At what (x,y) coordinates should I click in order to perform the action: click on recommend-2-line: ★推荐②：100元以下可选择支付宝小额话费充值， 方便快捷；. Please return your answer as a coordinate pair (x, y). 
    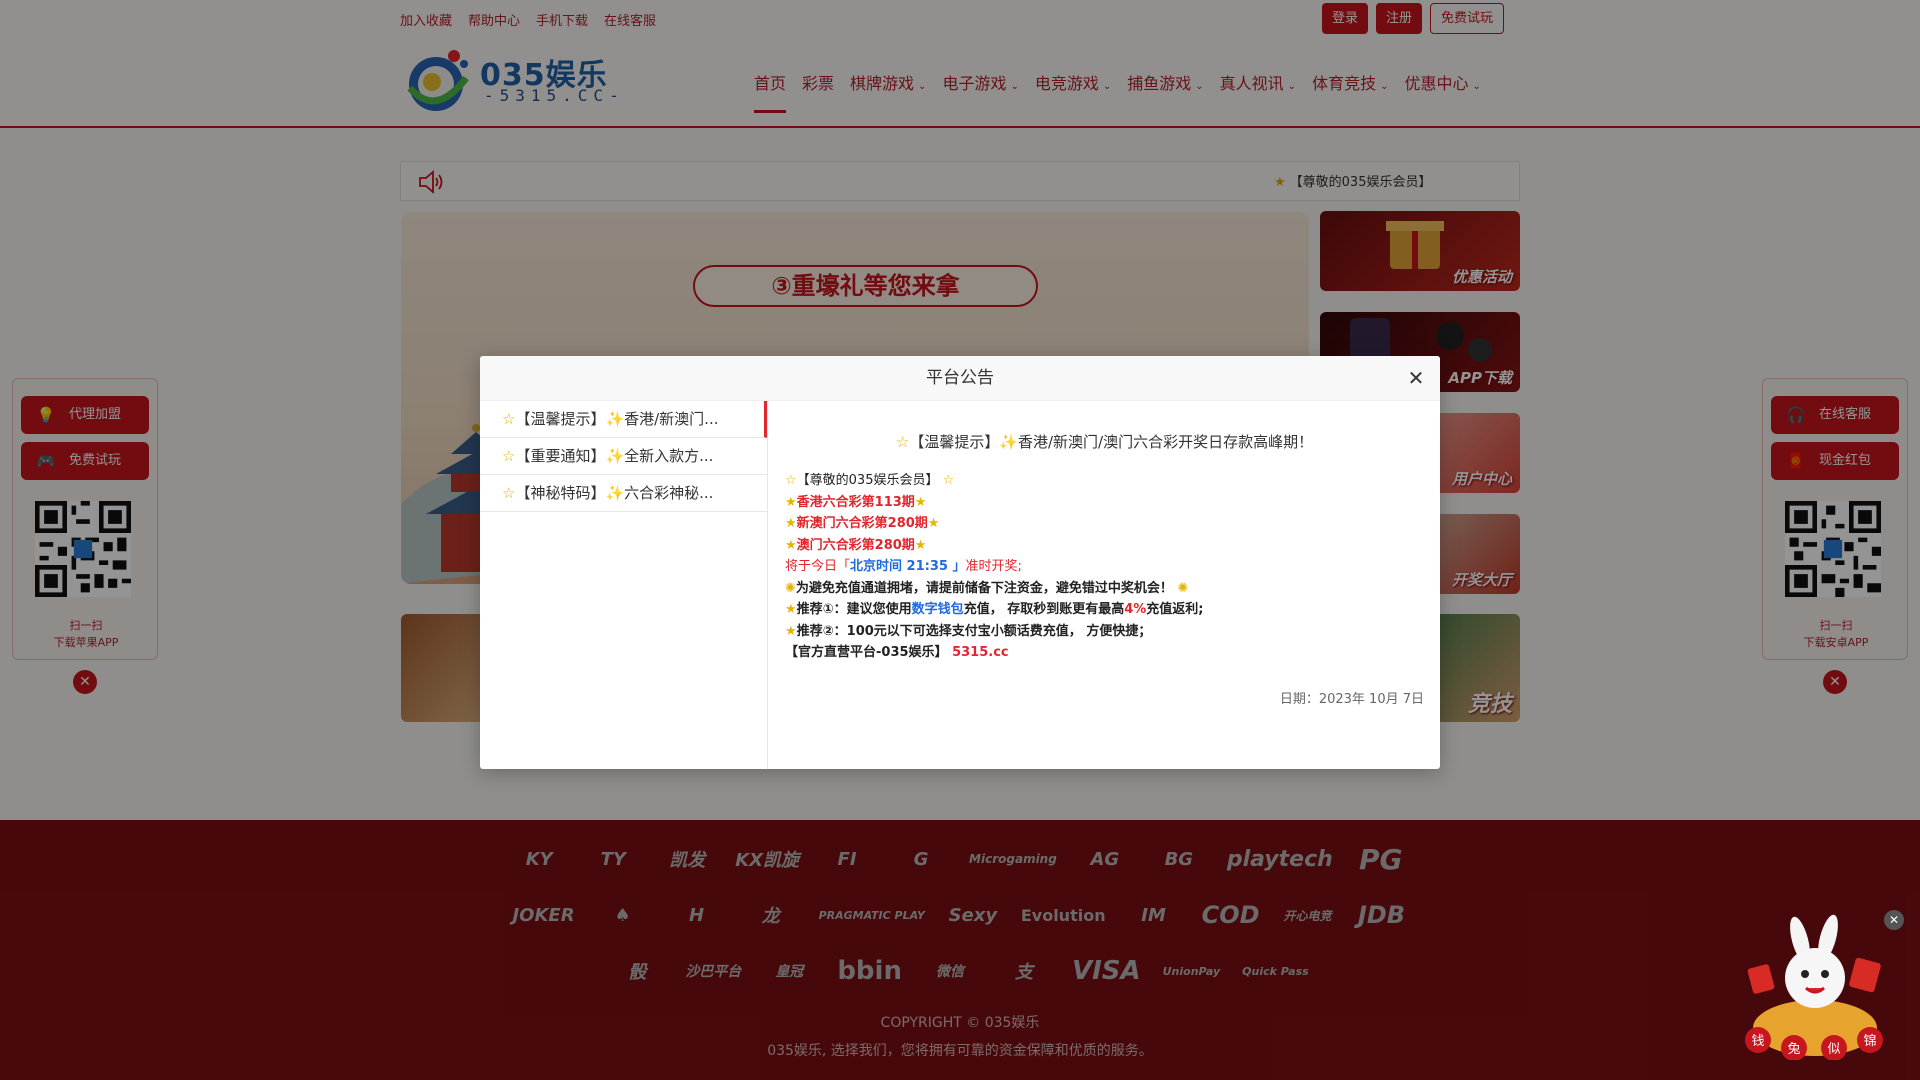
    Looking at the image, I should click on (968, 631).